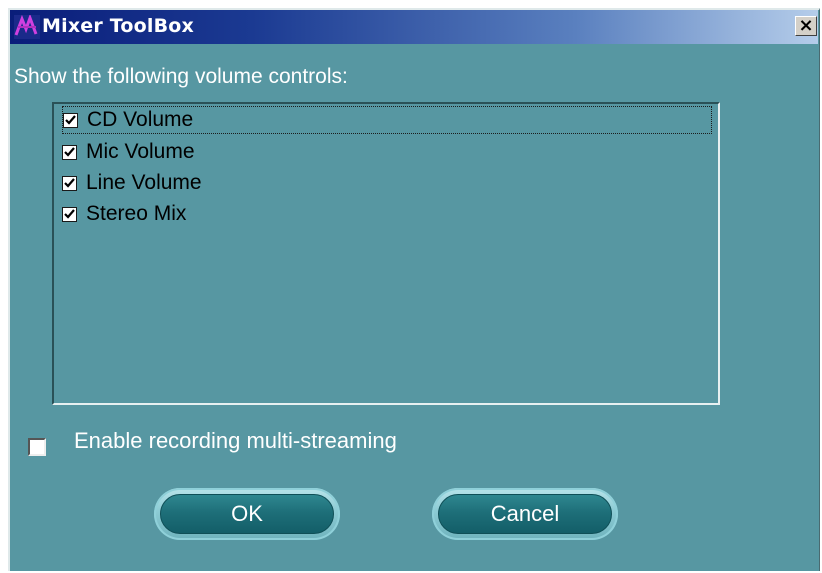 The height and width of the screenshot is (573, 822). I want to click on checkbox-line-volume, so click(69, 183).